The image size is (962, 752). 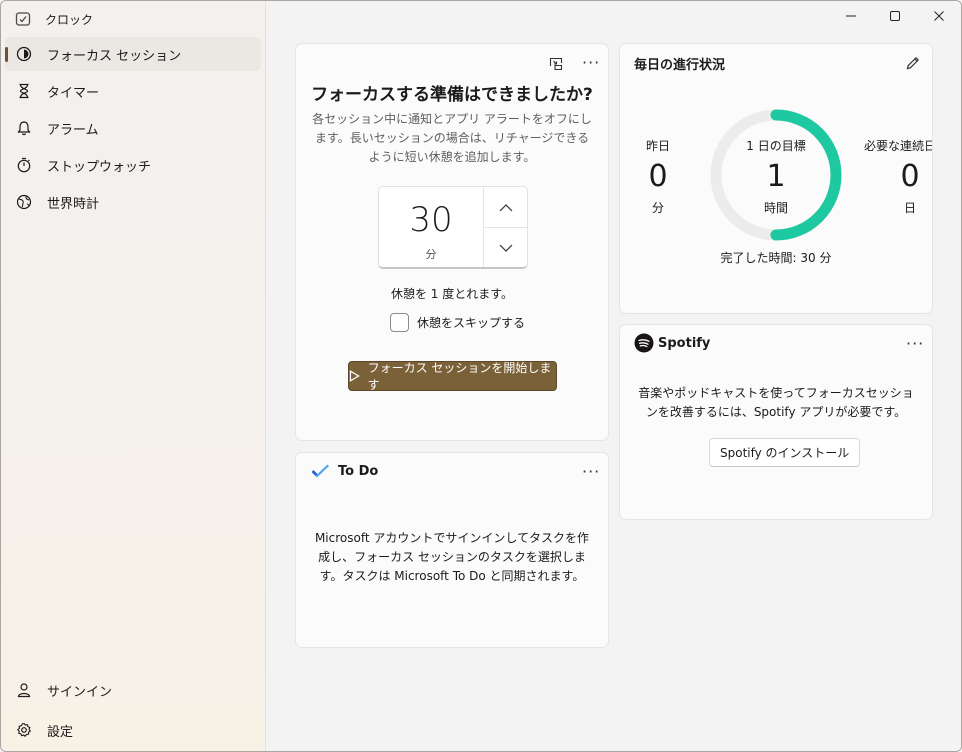 What do you see at coordinates (114, 56) in the screenshot?
I see `sidebar-item-label: フォーカス セッション` at bounding box center [114, 56].